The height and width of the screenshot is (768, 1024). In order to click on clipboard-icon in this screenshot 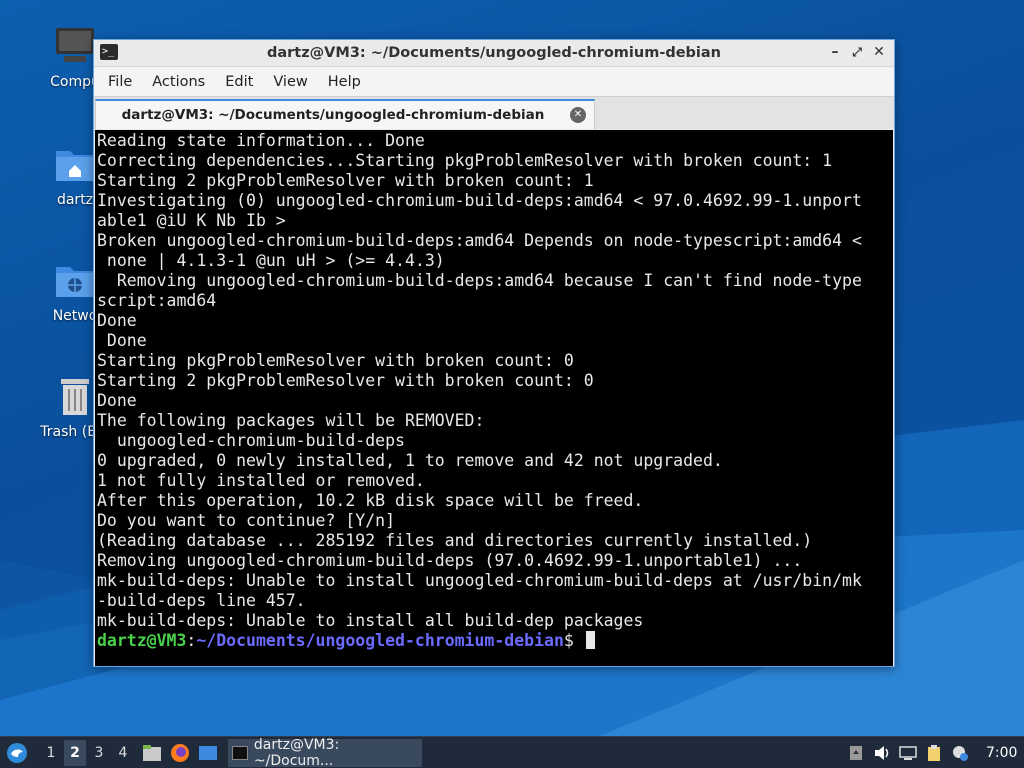, I will do `click(934, 753)`.